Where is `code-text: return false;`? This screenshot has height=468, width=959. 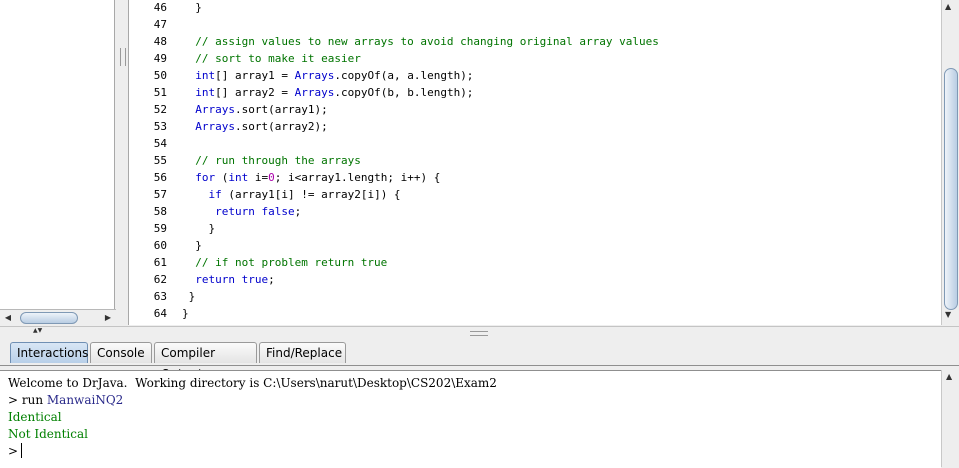 code-text: return false; is located at coordinates (241, 211).